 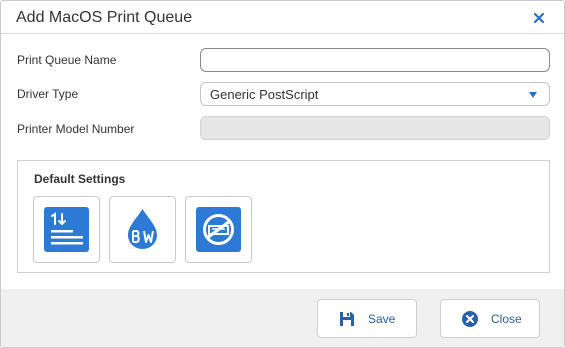 I want to click on black-white-tile, so click(x=142, y=229).